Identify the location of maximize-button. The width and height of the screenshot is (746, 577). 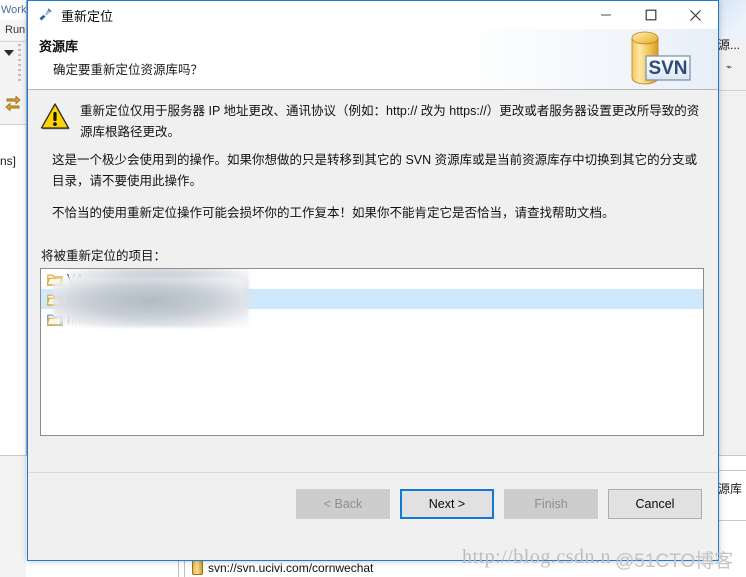
(650, 15).